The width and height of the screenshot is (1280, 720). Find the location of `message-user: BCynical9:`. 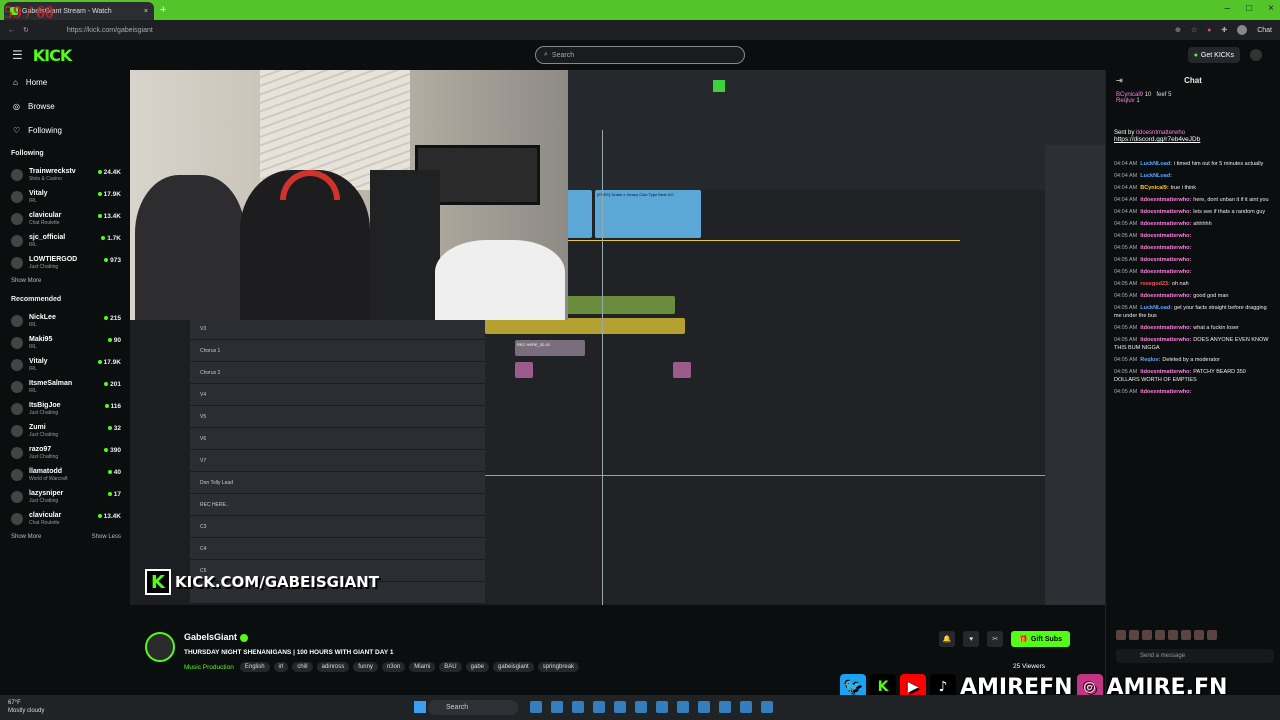

message-user: BCynical9: is located at coordinates (1154, 188).